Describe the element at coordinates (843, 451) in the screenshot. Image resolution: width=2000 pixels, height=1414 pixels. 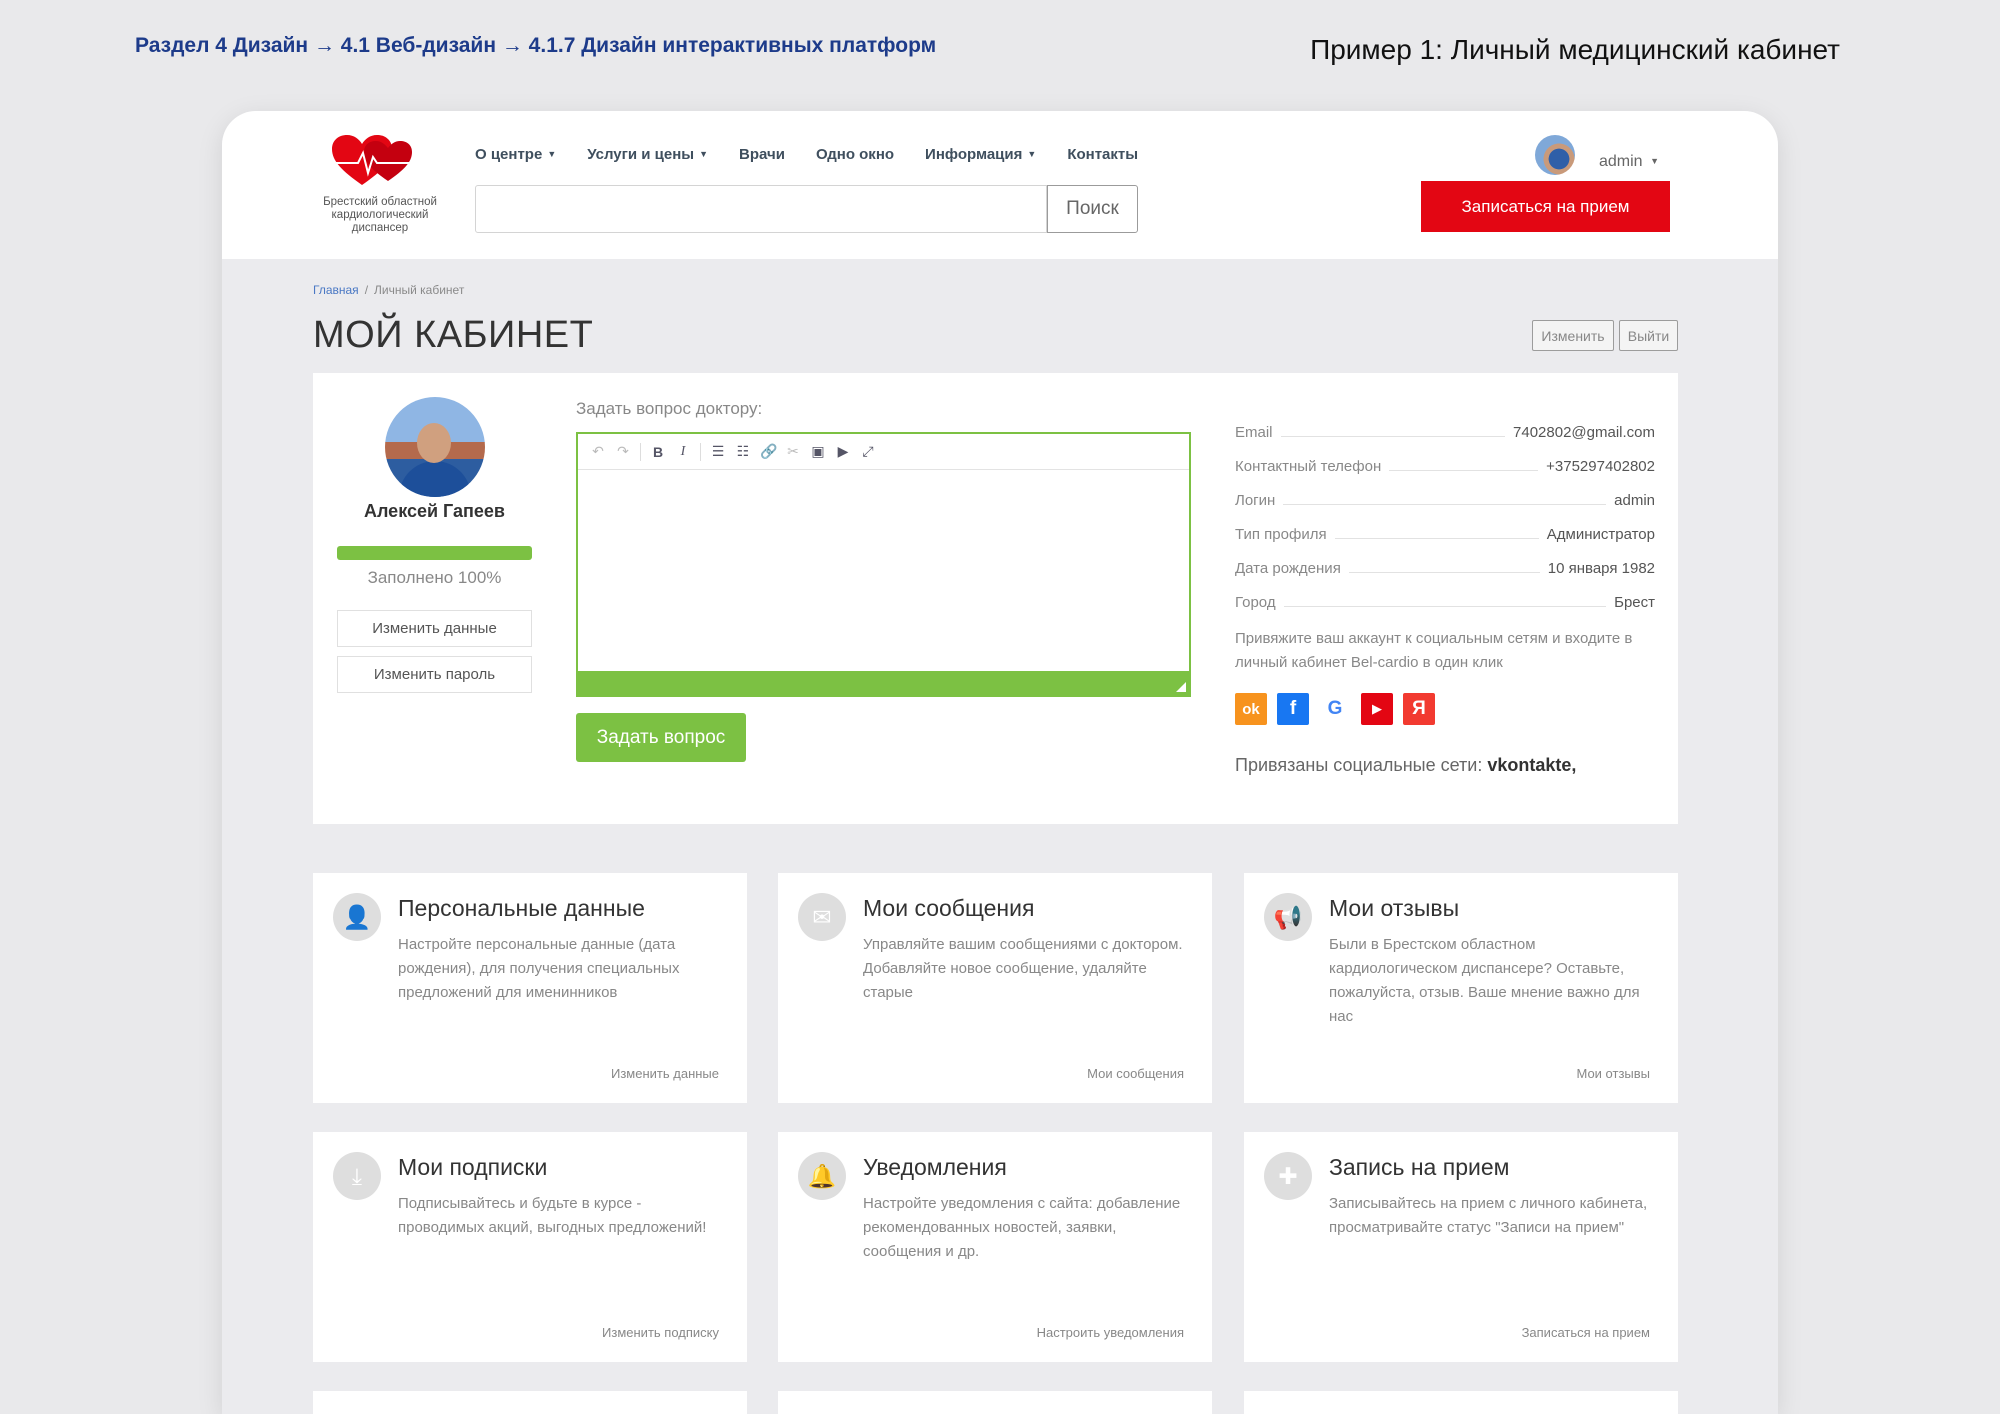
I see `video-icon: ▶` at that location.